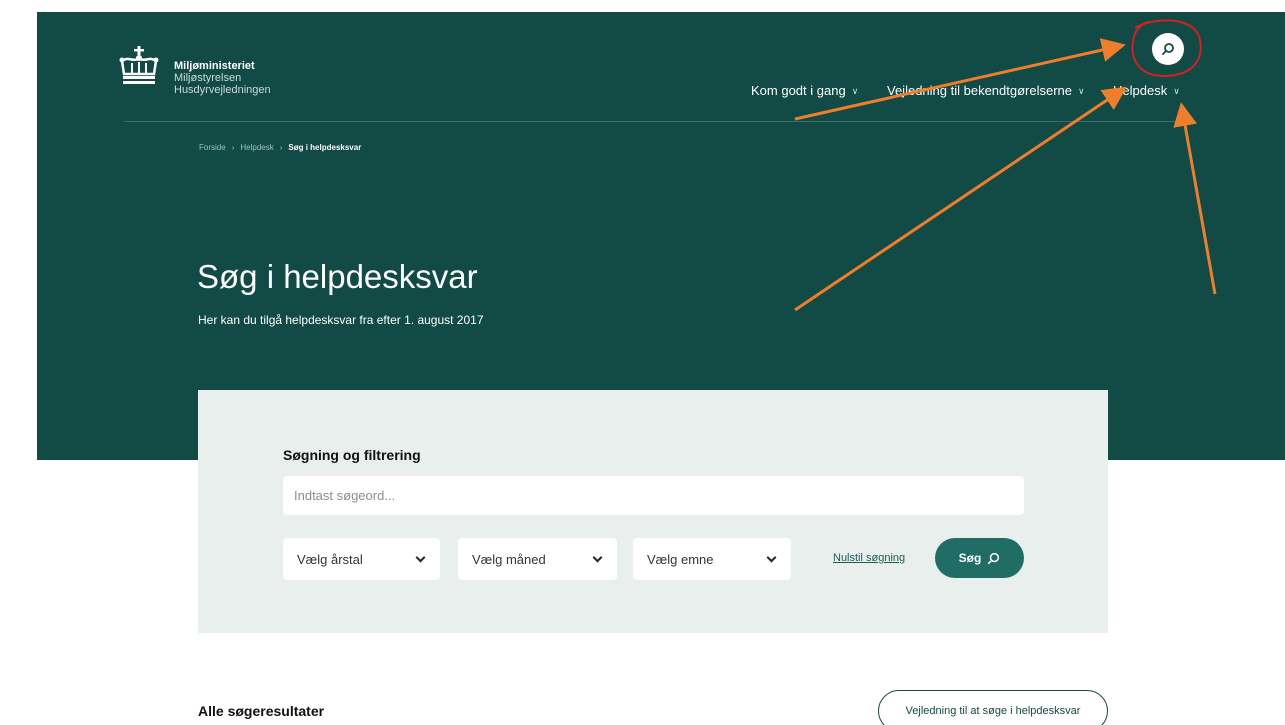 Image resolution: width=1285 pixels, height=725 pixels. Describe the element at coordinates (680, 559) in the screenshot. I see `topic-select-value: Vælg emne` at that location.